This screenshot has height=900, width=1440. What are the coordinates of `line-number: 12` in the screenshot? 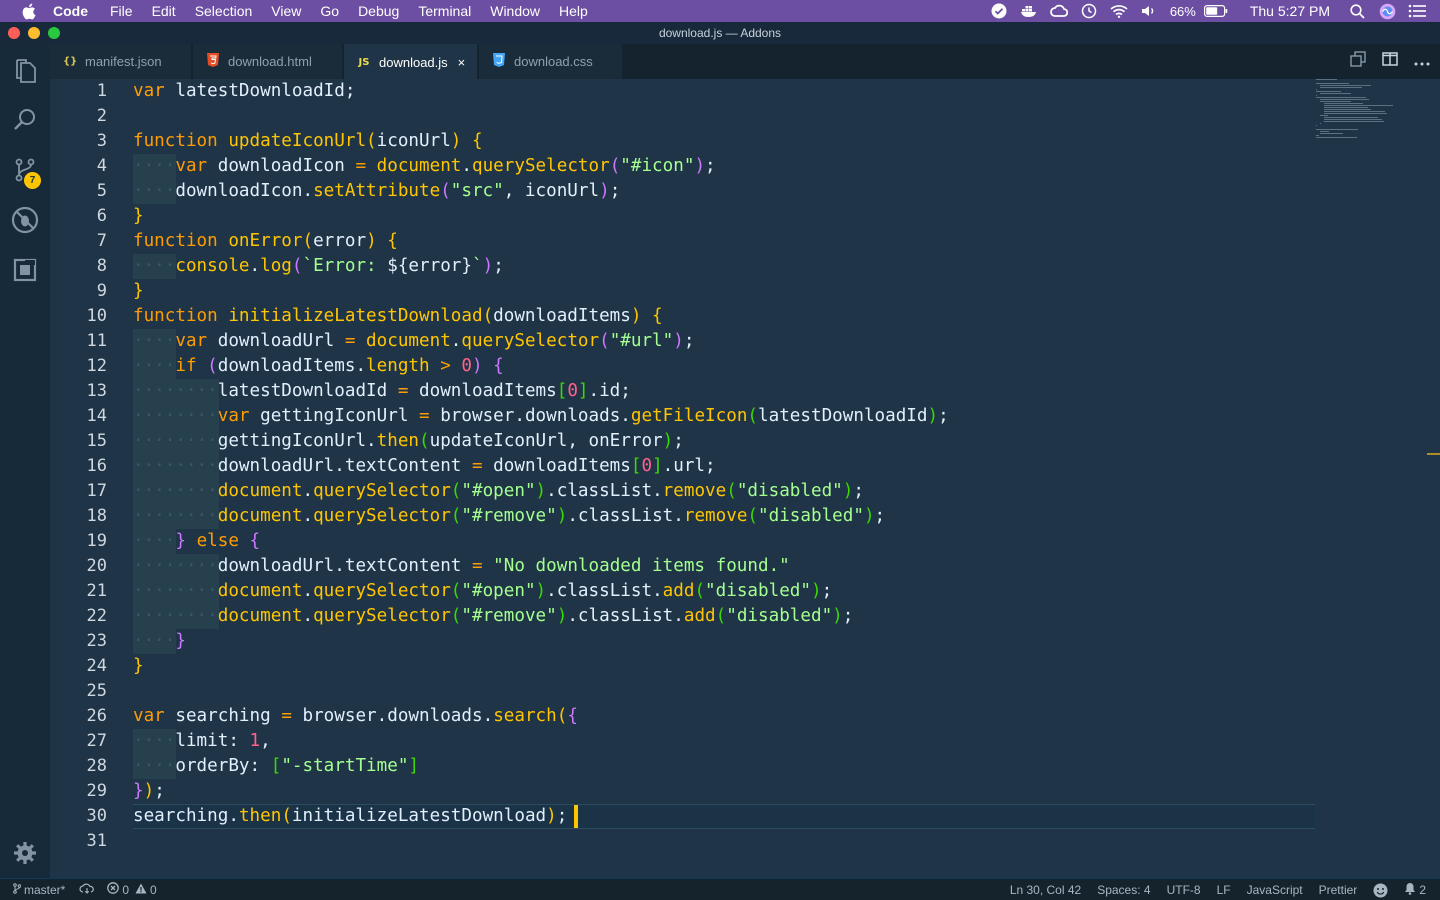 It's located at (96, 366).